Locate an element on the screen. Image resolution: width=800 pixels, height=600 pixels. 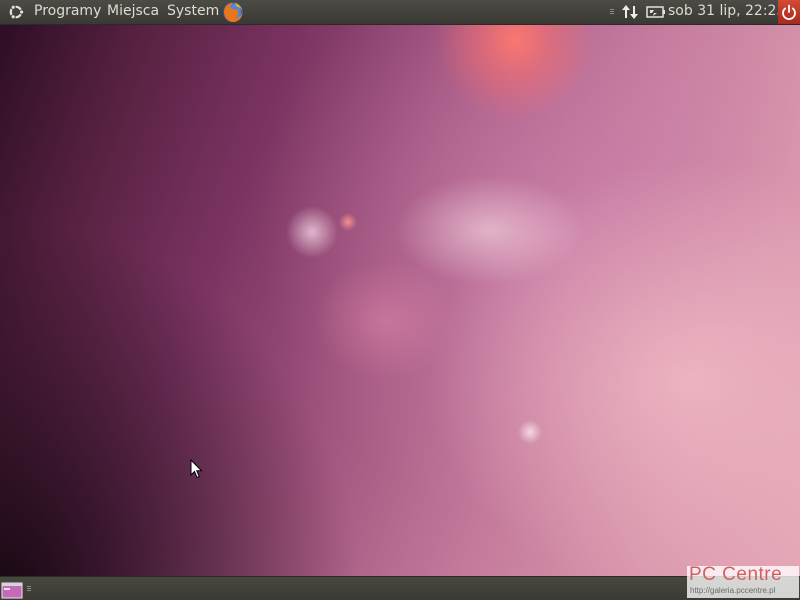
firefox-icon is located at coordinates (233, 12).